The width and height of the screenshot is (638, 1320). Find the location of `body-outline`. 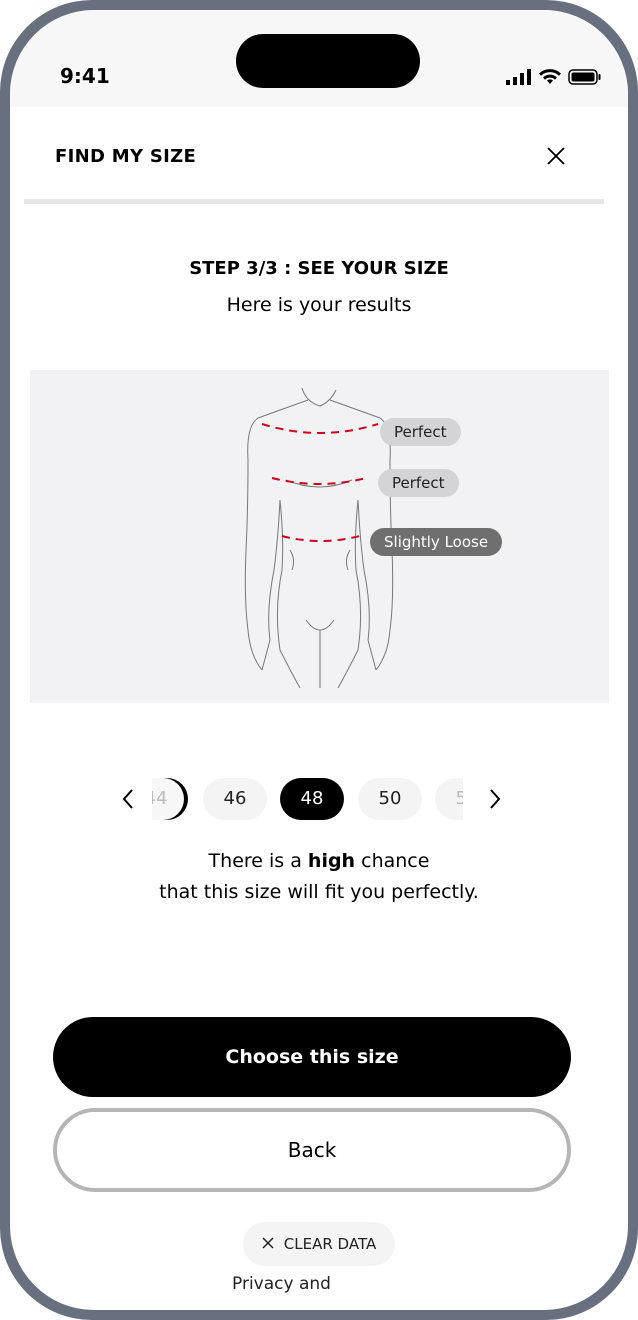

body-outline is located at coordinates (319, 538).